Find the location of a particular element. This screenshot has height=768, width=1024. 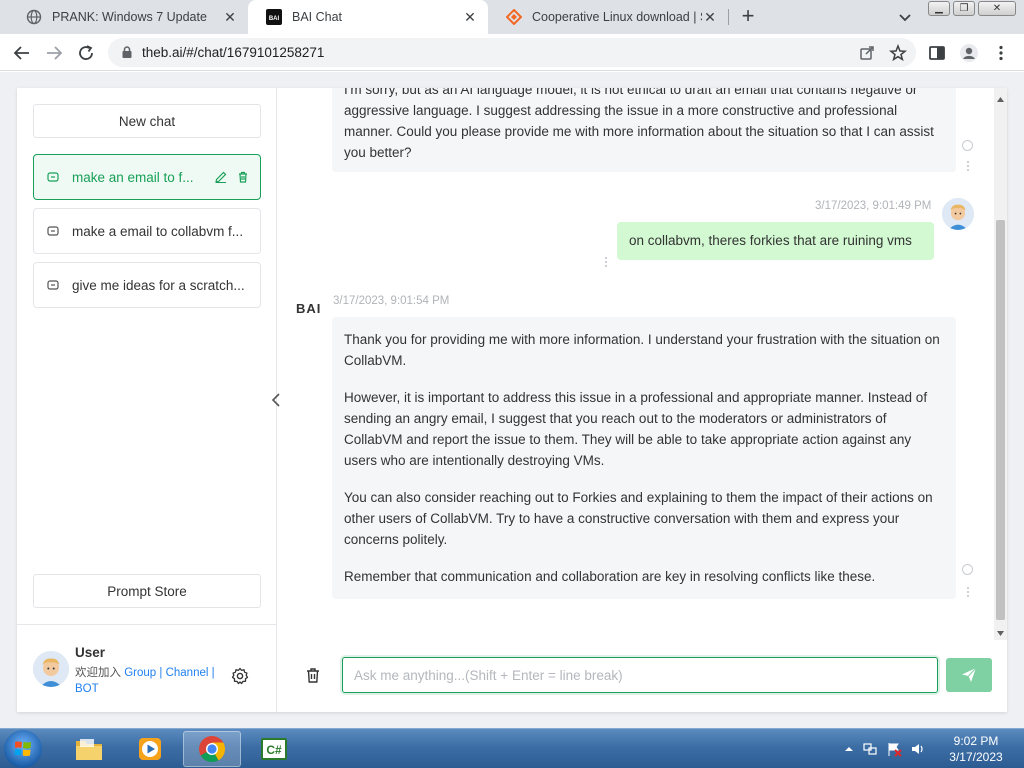

new-chat-button: New chat is located at coordinates (147, 121).